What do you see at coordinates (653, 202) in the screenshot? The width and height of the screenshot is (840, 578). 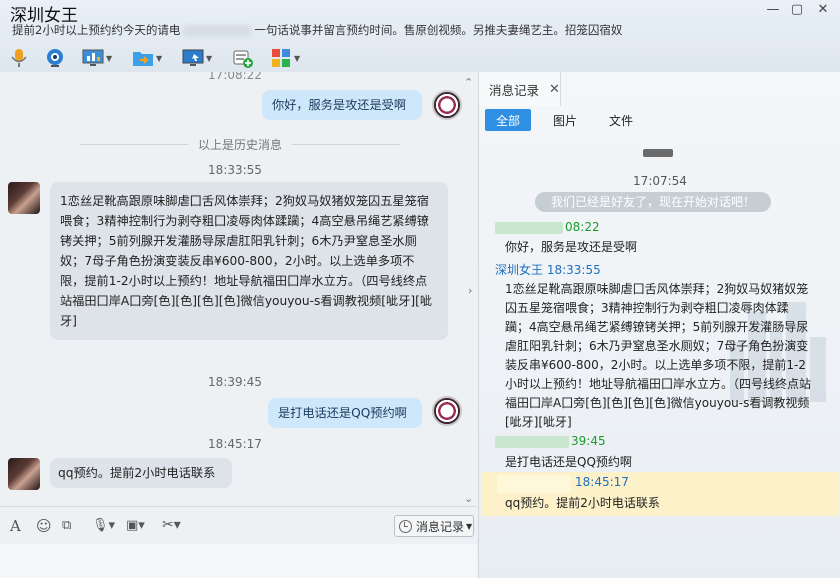 I see `friend-notice: 我们已经是好友了，现在开始对话吧！` at bounding box center [653, 202].